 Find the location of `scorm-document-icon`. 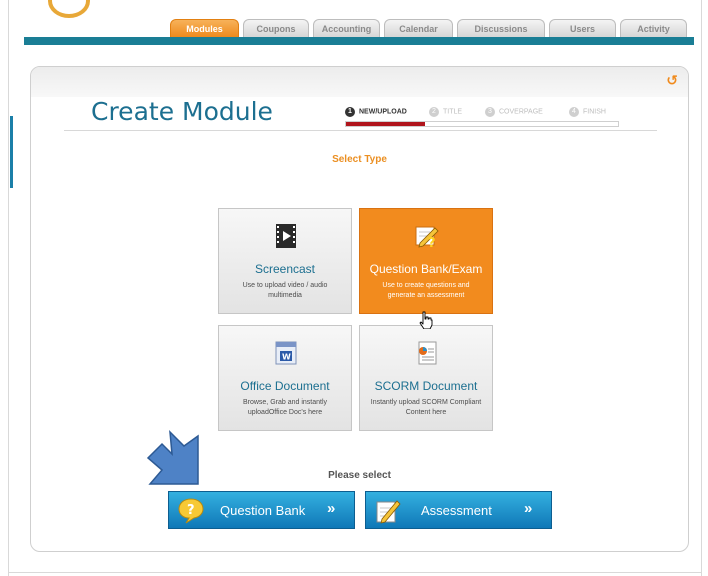

scorm-document-icon is located at coordinates (427, 353).